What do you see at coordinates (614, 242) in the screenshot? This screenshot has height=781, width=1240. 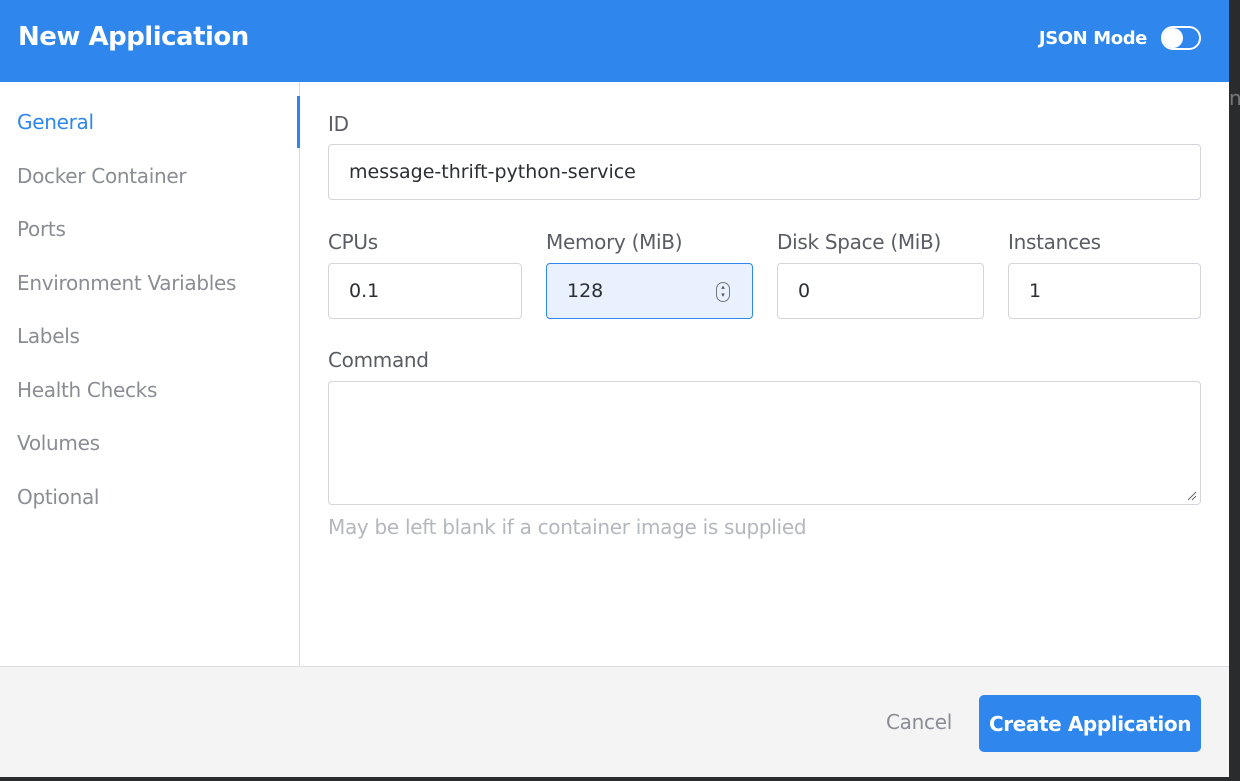 I see `memory-label: Memory (MiB)` at bounding box center [614, 242].